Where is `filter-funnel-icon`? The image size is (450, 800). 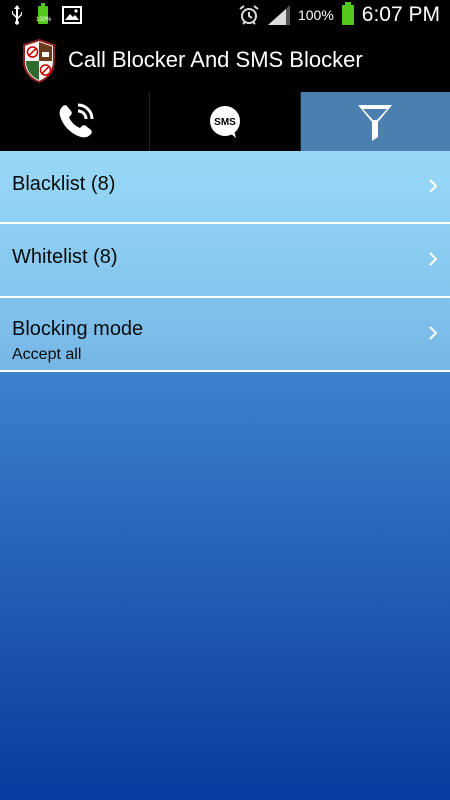
filter-funnel-icon is located at coordinates (375, 122).